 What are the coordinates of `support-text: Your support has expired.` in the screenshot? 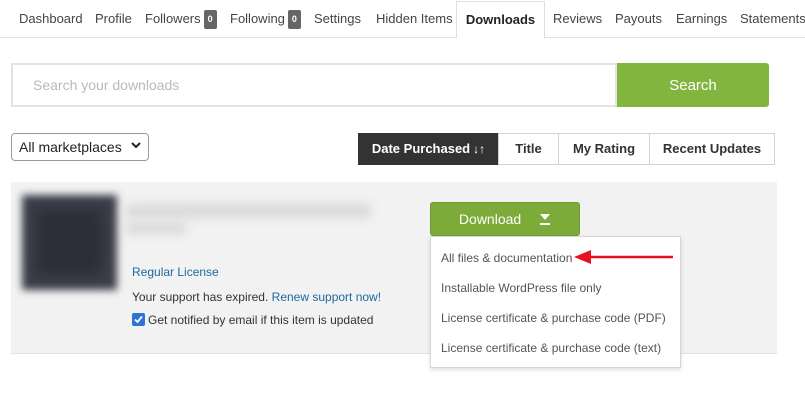 It's located at (200, 297).